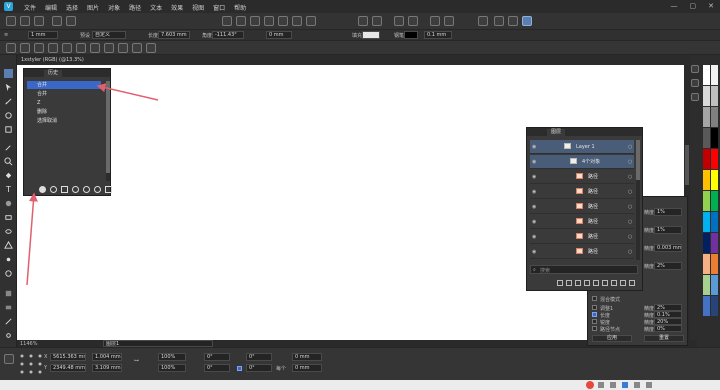 The image size is (720, 390). Describe the element at coordinates (668, 314) in the screenshot. I see `precision-field: 0.1%` at that location.